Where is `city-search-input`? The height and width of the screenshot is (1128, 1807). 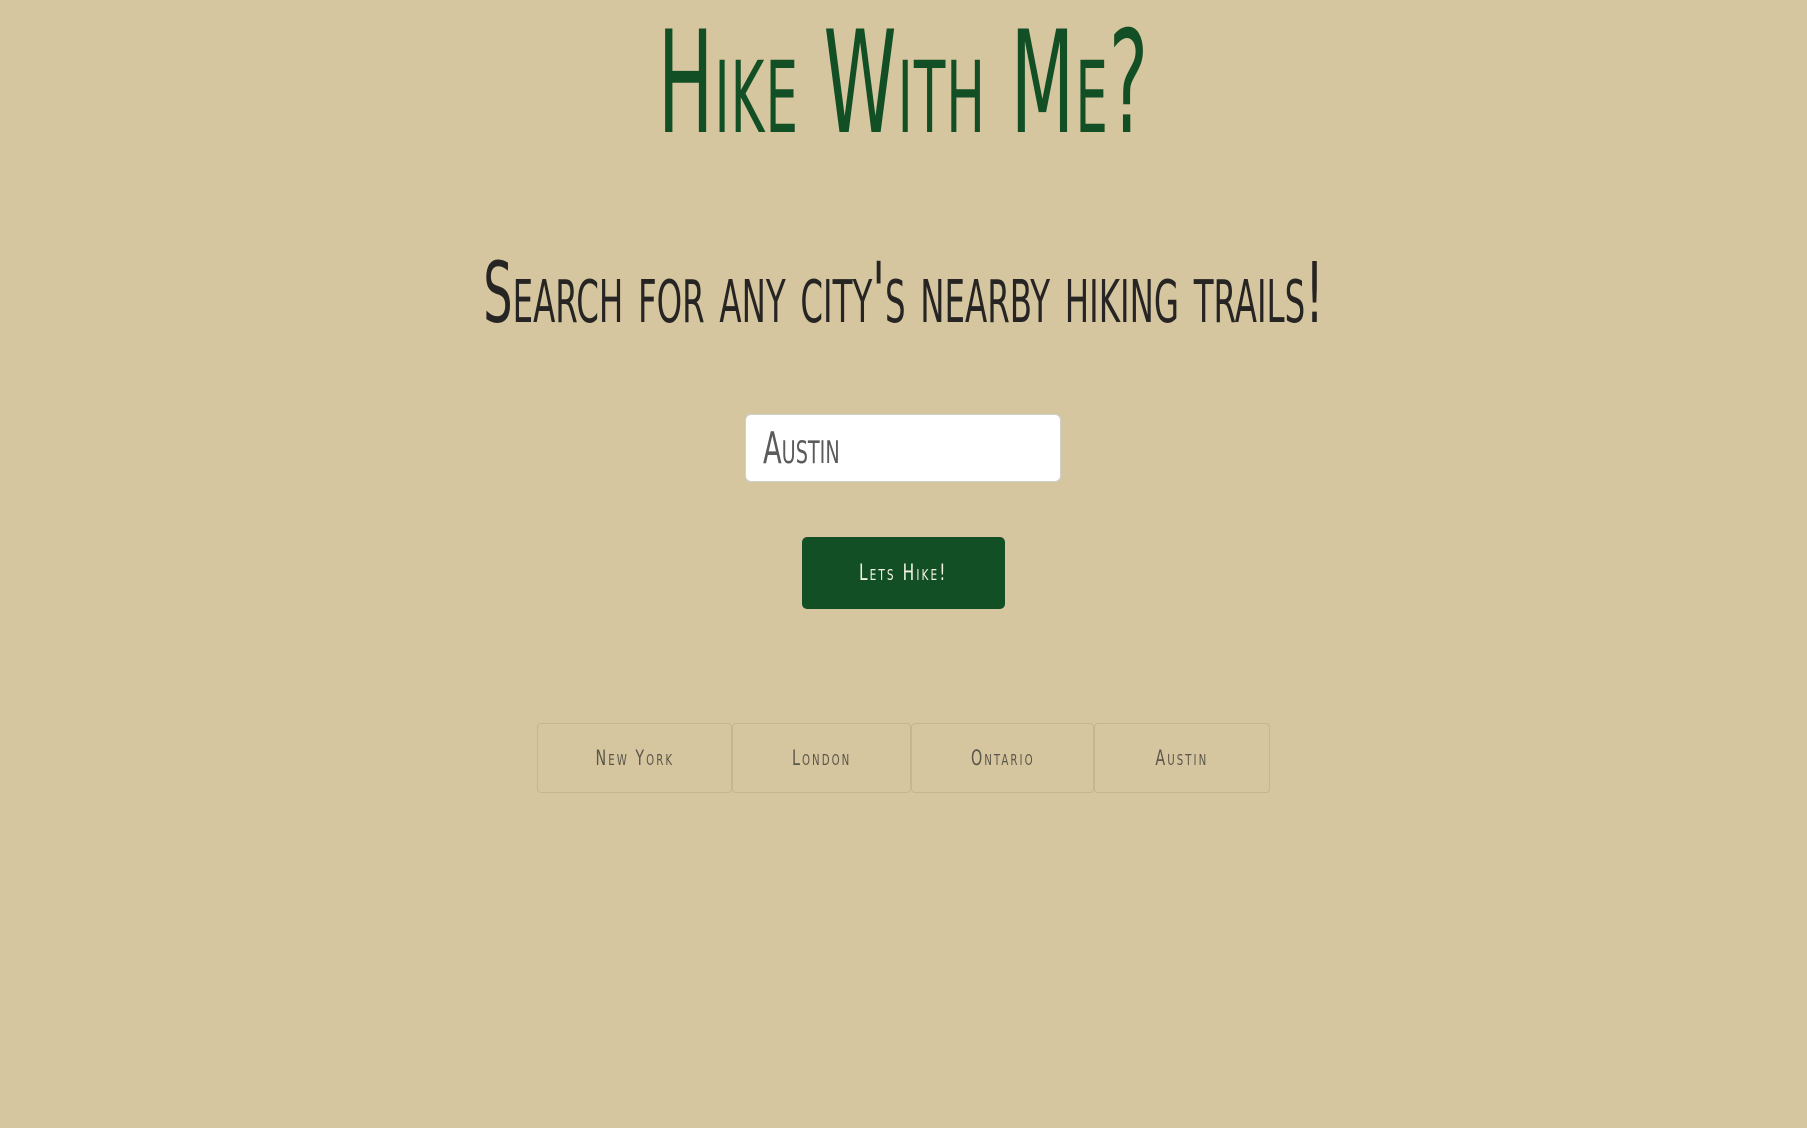
city-search-input is located at coordinates (903, 448).